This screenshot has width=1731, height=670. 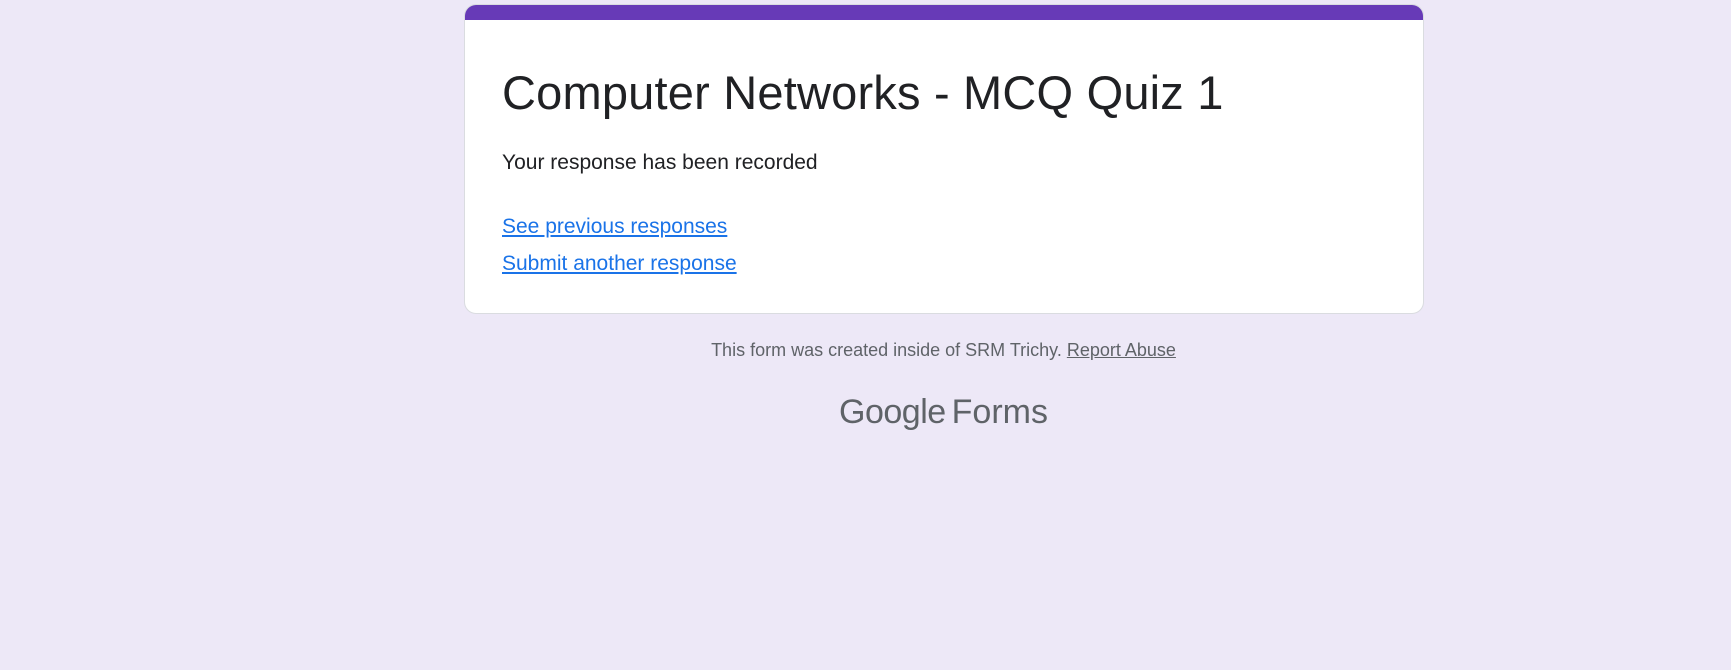 I want to click on submit-another-response-link: Submit another response, so click(x=619, y=264).